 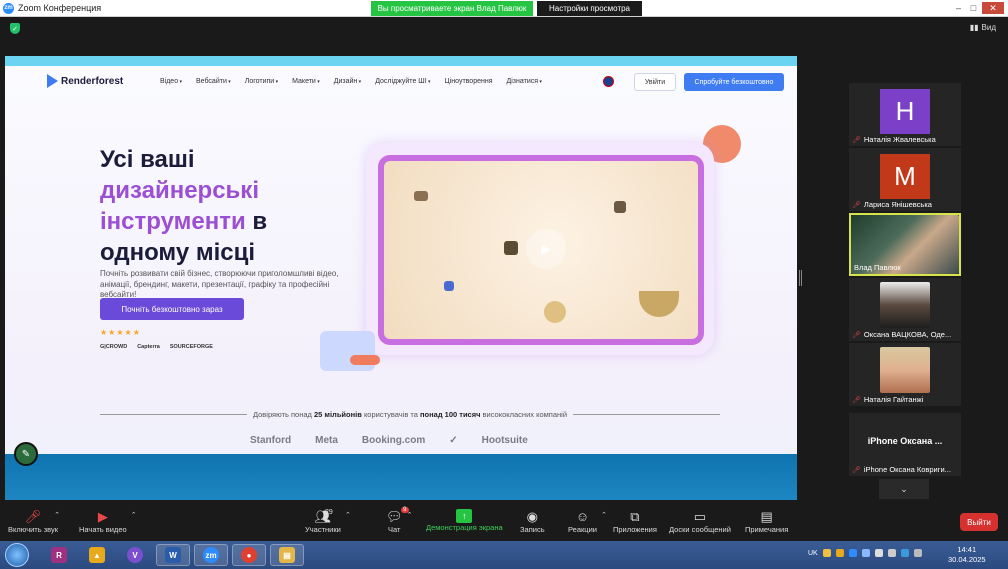 I want to click on login-button: Увійти, so click(x=655, y=82).